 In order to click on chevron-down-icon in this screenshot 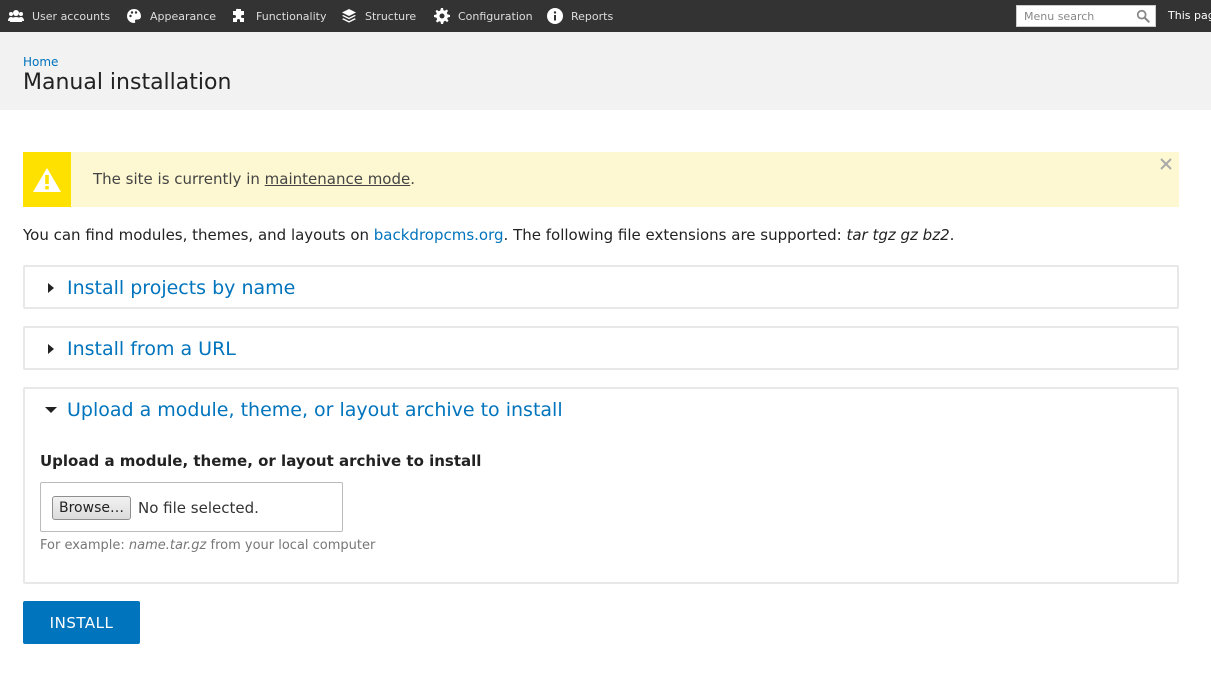, I will do `click(51, 410)`.